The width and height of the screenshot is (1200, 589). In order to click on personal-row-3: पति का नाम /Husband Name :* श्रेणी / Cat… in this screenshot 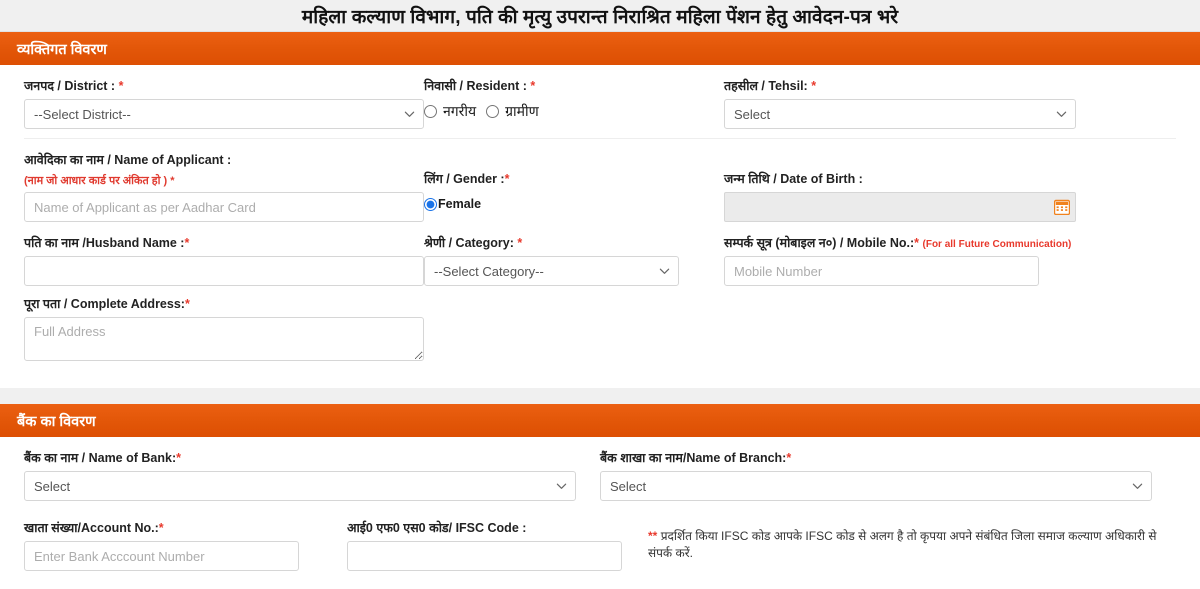, I will do `click(600, 254)`.